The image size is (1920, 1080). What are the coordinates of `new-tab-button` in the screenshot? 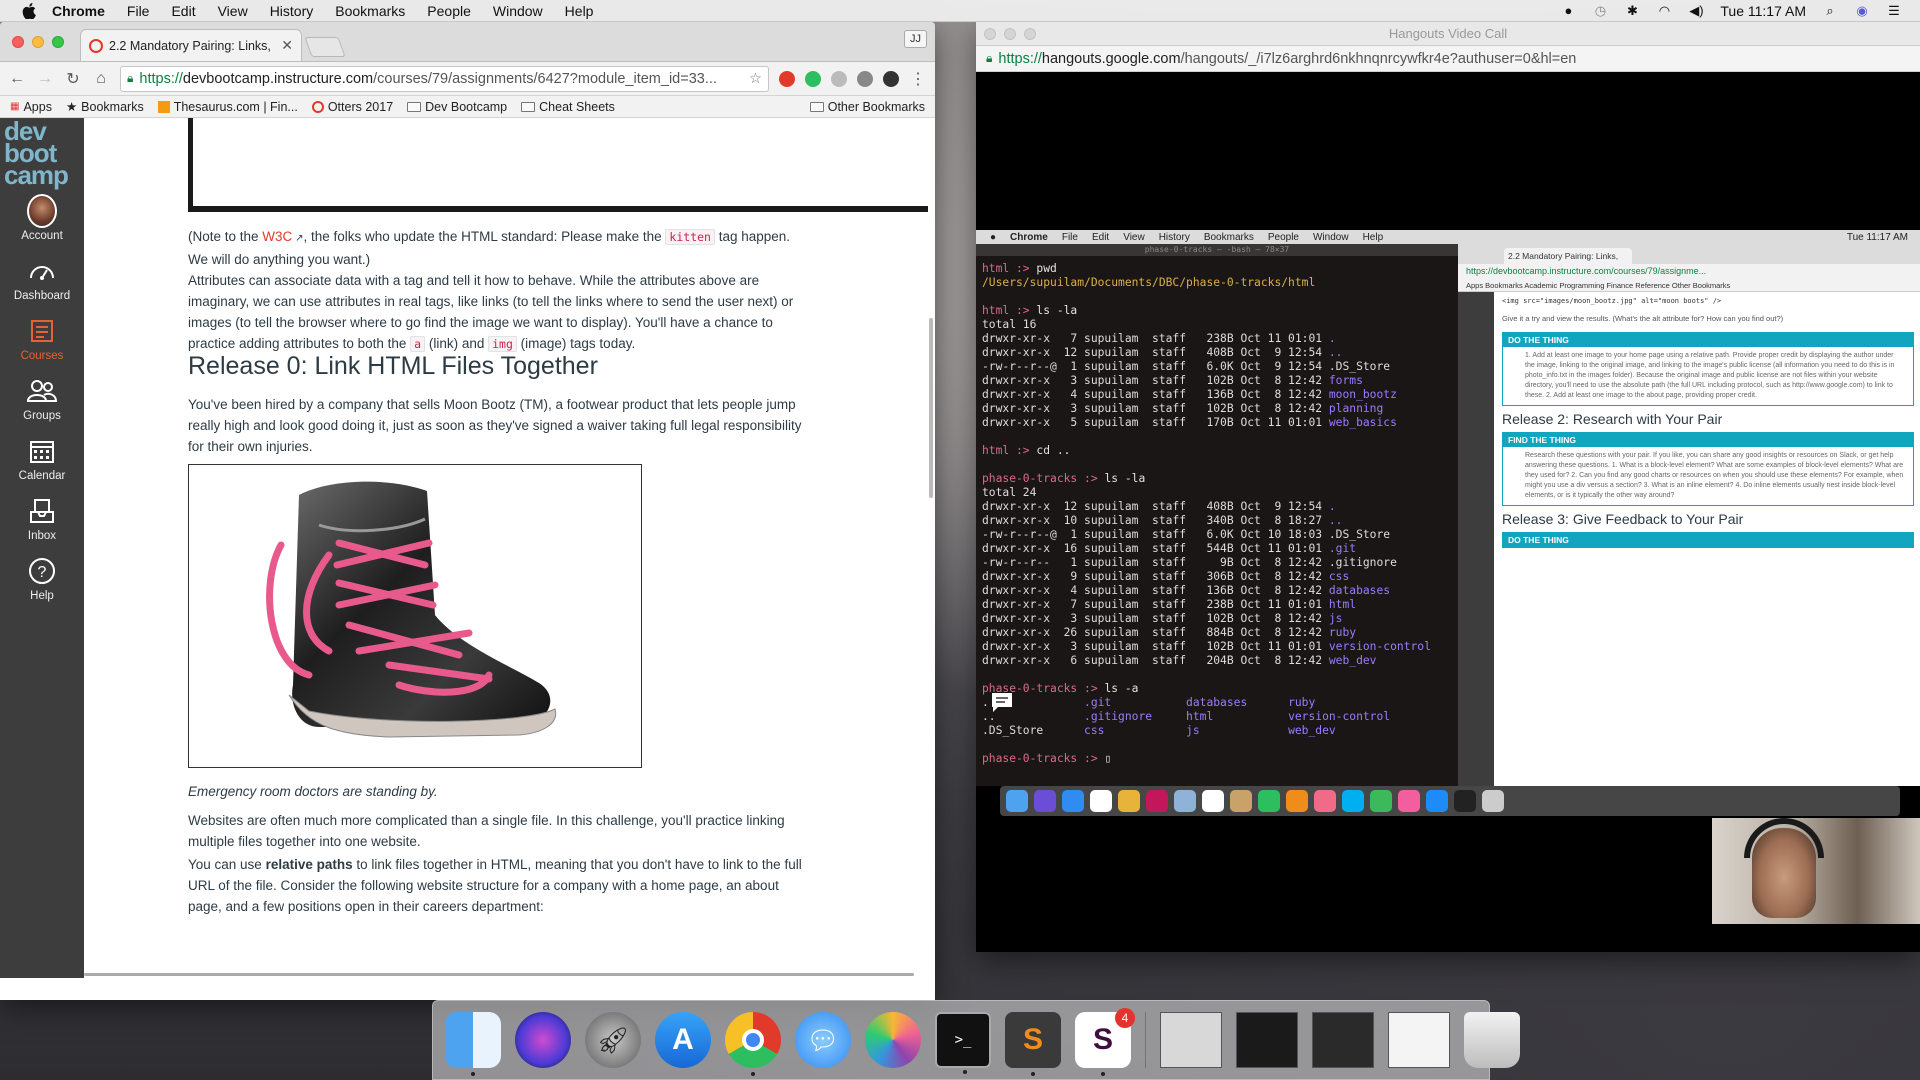 It's located at (325, 47).